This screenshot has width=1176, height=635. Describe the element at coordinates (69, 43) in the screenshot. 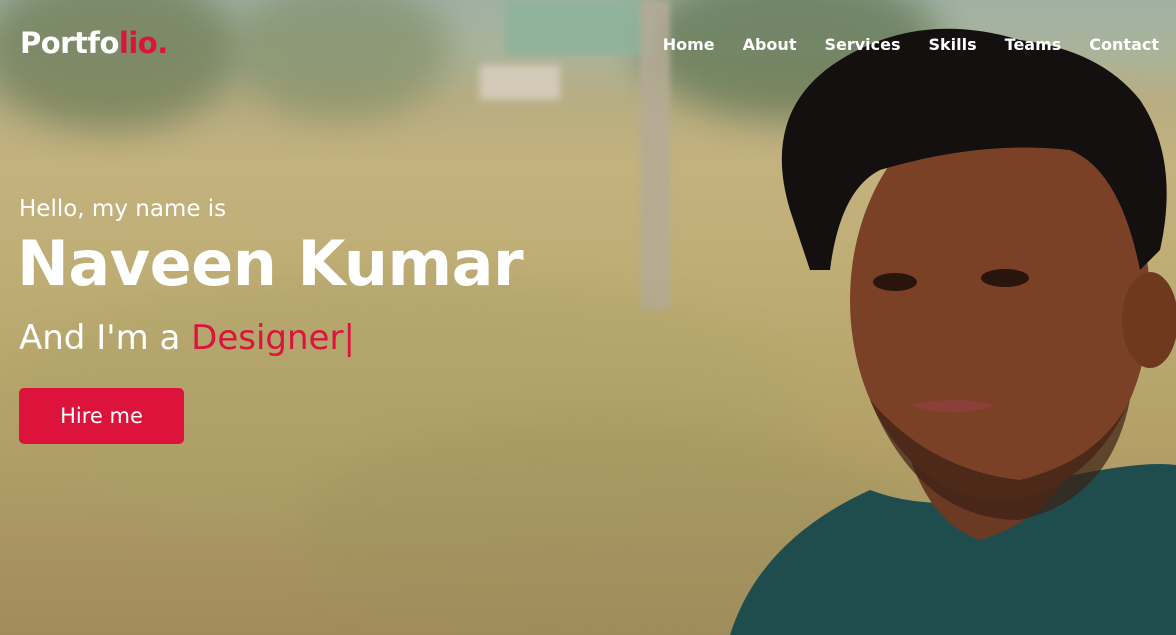

I see `logo-text: Portfo` at that location.